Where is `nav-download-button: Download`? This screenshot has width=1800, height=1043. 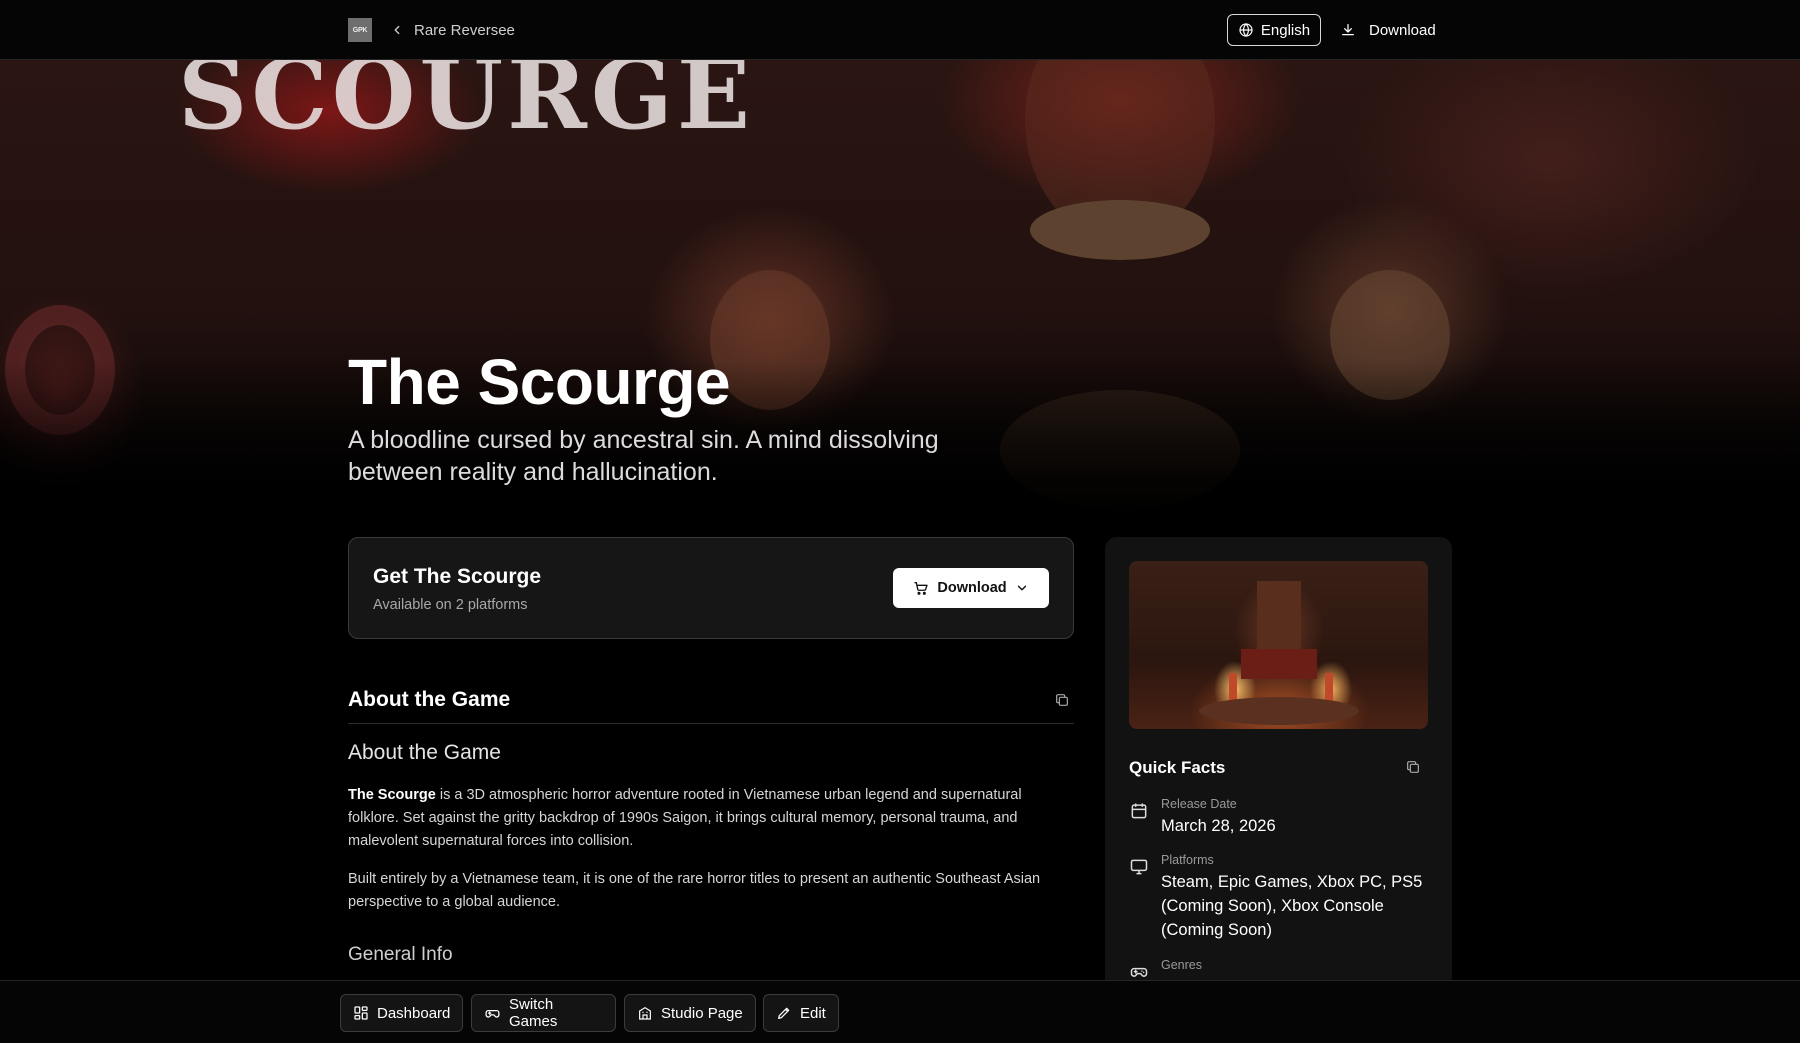
nav-download-button: Download is located at coordinates (1388, 30).